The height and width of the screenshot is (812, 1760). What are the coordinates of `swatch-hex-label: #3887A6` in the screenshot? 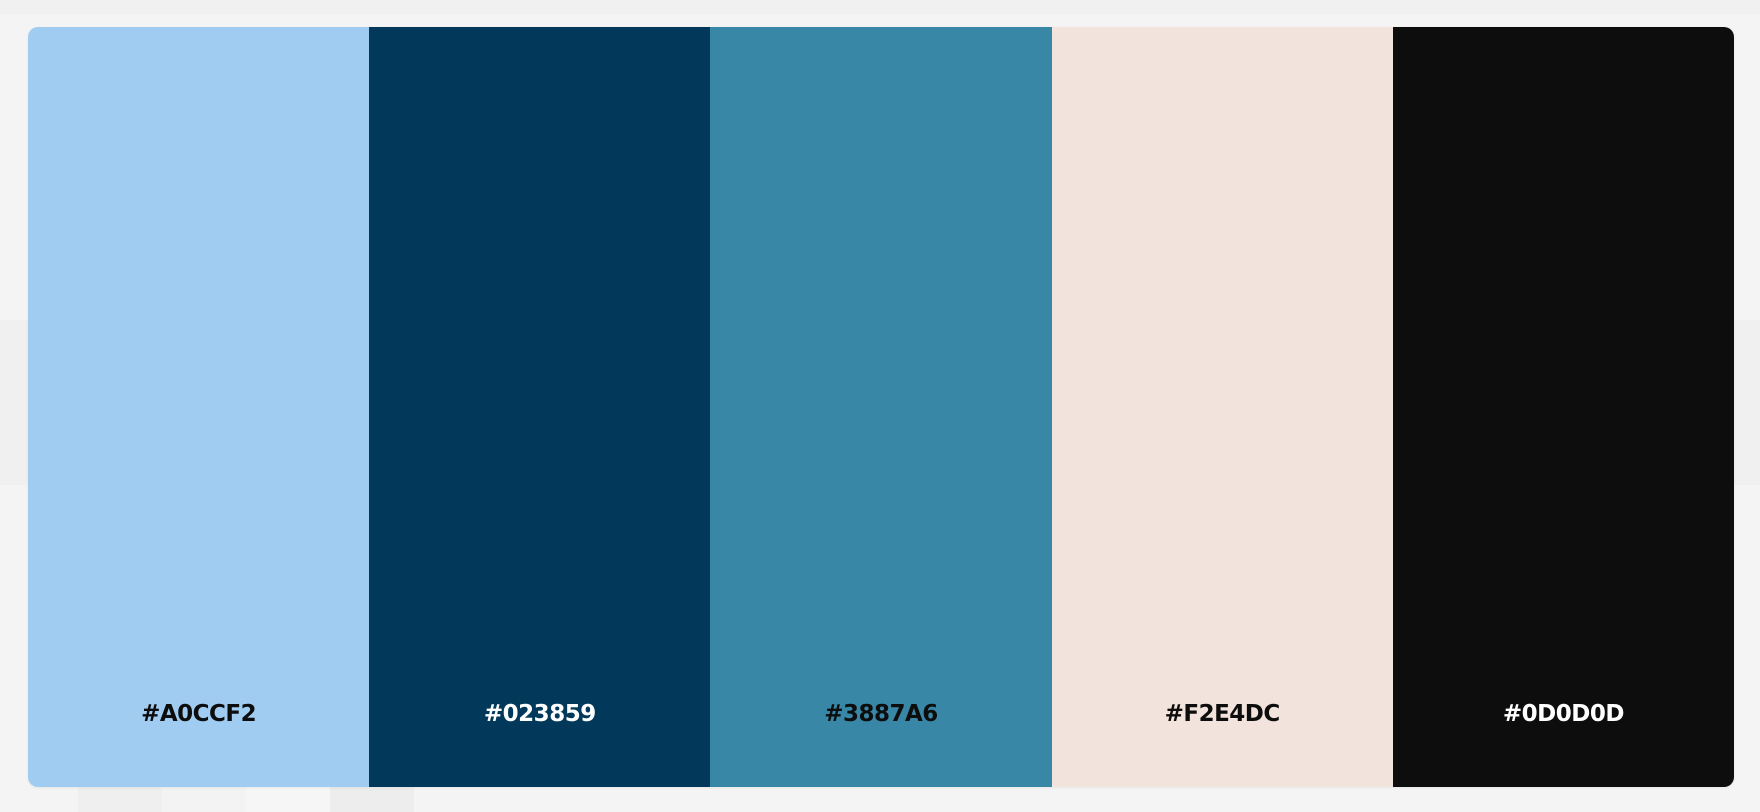 It's located at (881, 714).